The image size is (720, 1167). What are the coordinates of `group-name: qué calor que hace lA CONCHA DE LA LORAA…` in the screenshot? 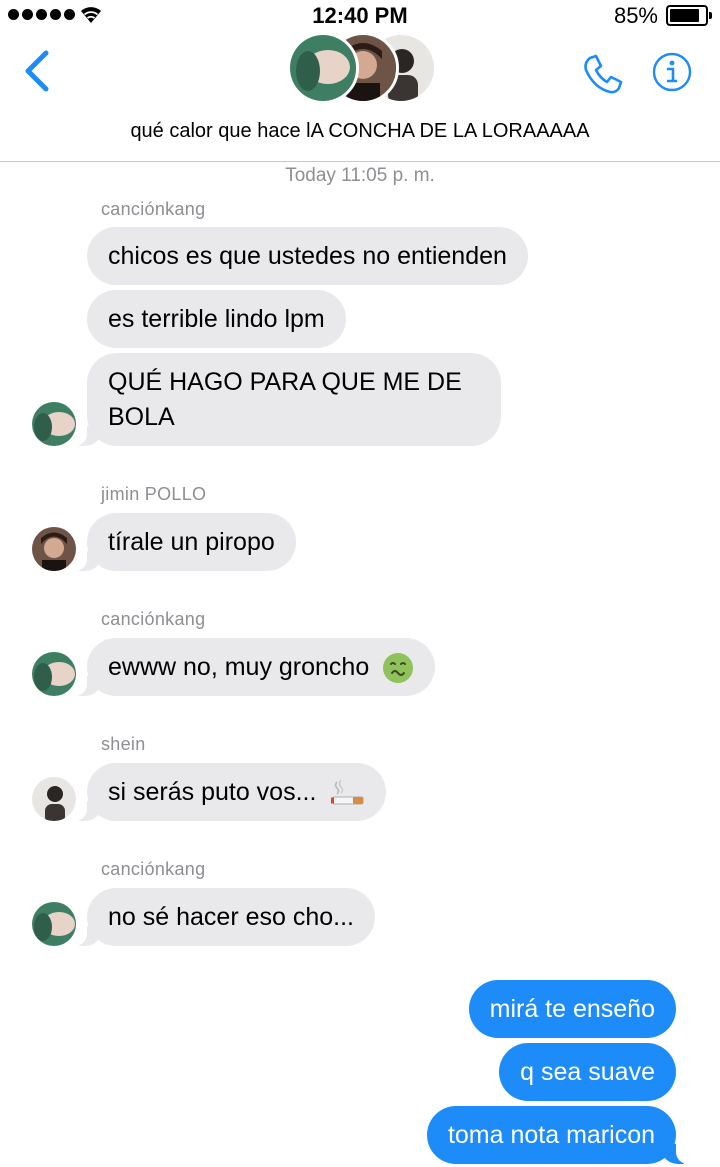 It's located at (360, 131).